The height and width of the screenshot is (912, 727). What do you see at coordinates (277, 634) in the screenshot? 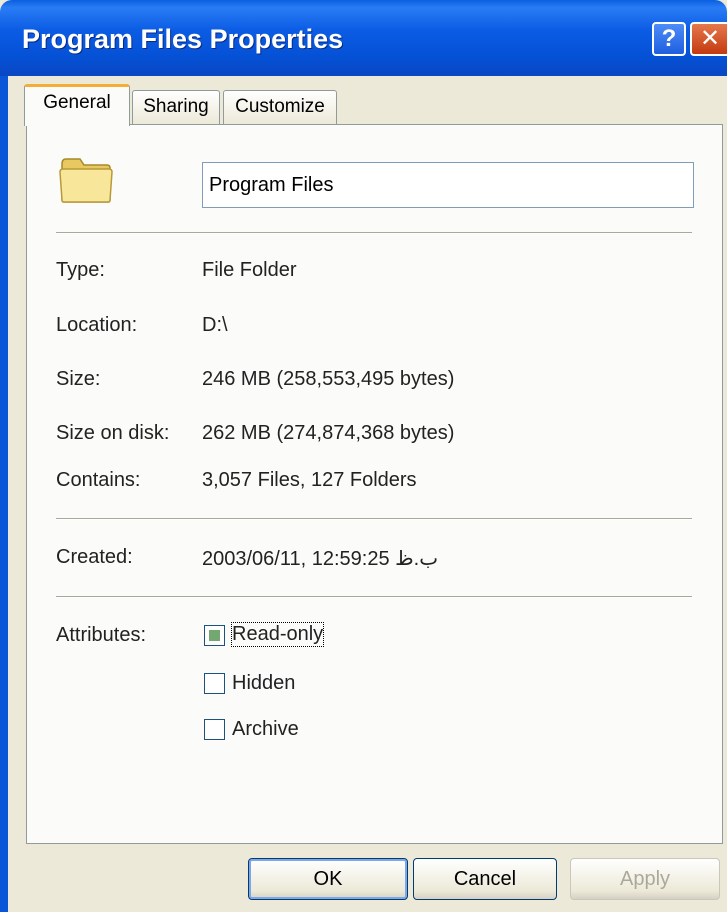
I see `read-only-label: Read-only` at bounding box center [277, 634].